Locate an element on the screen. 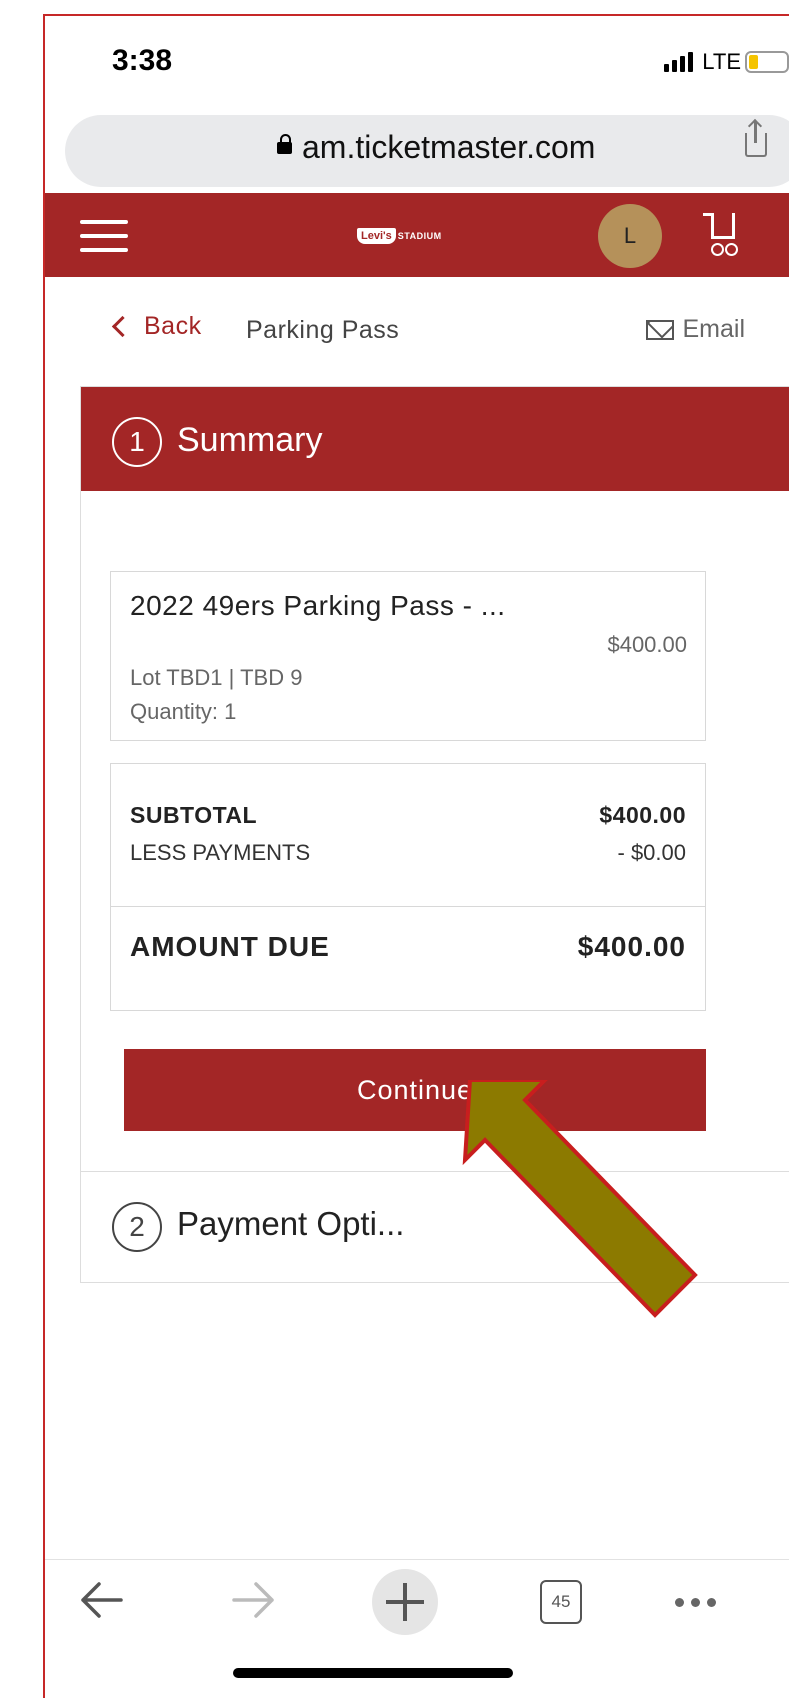  item-lot: Lot TBD1 | TBD 9 is located at coordinates (216, 677).